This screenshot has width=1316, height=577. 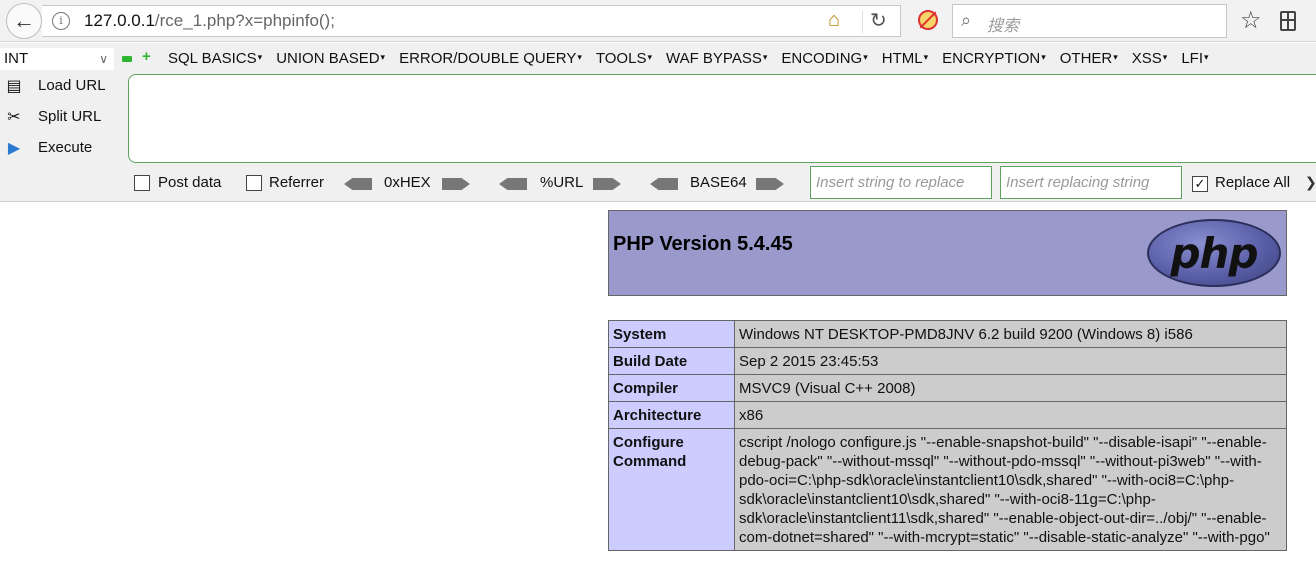 What do you see at coordinates (1194, 58) in the screenshot?
I see `menu-lfi: LFI` at bounding box center [1194, 58].